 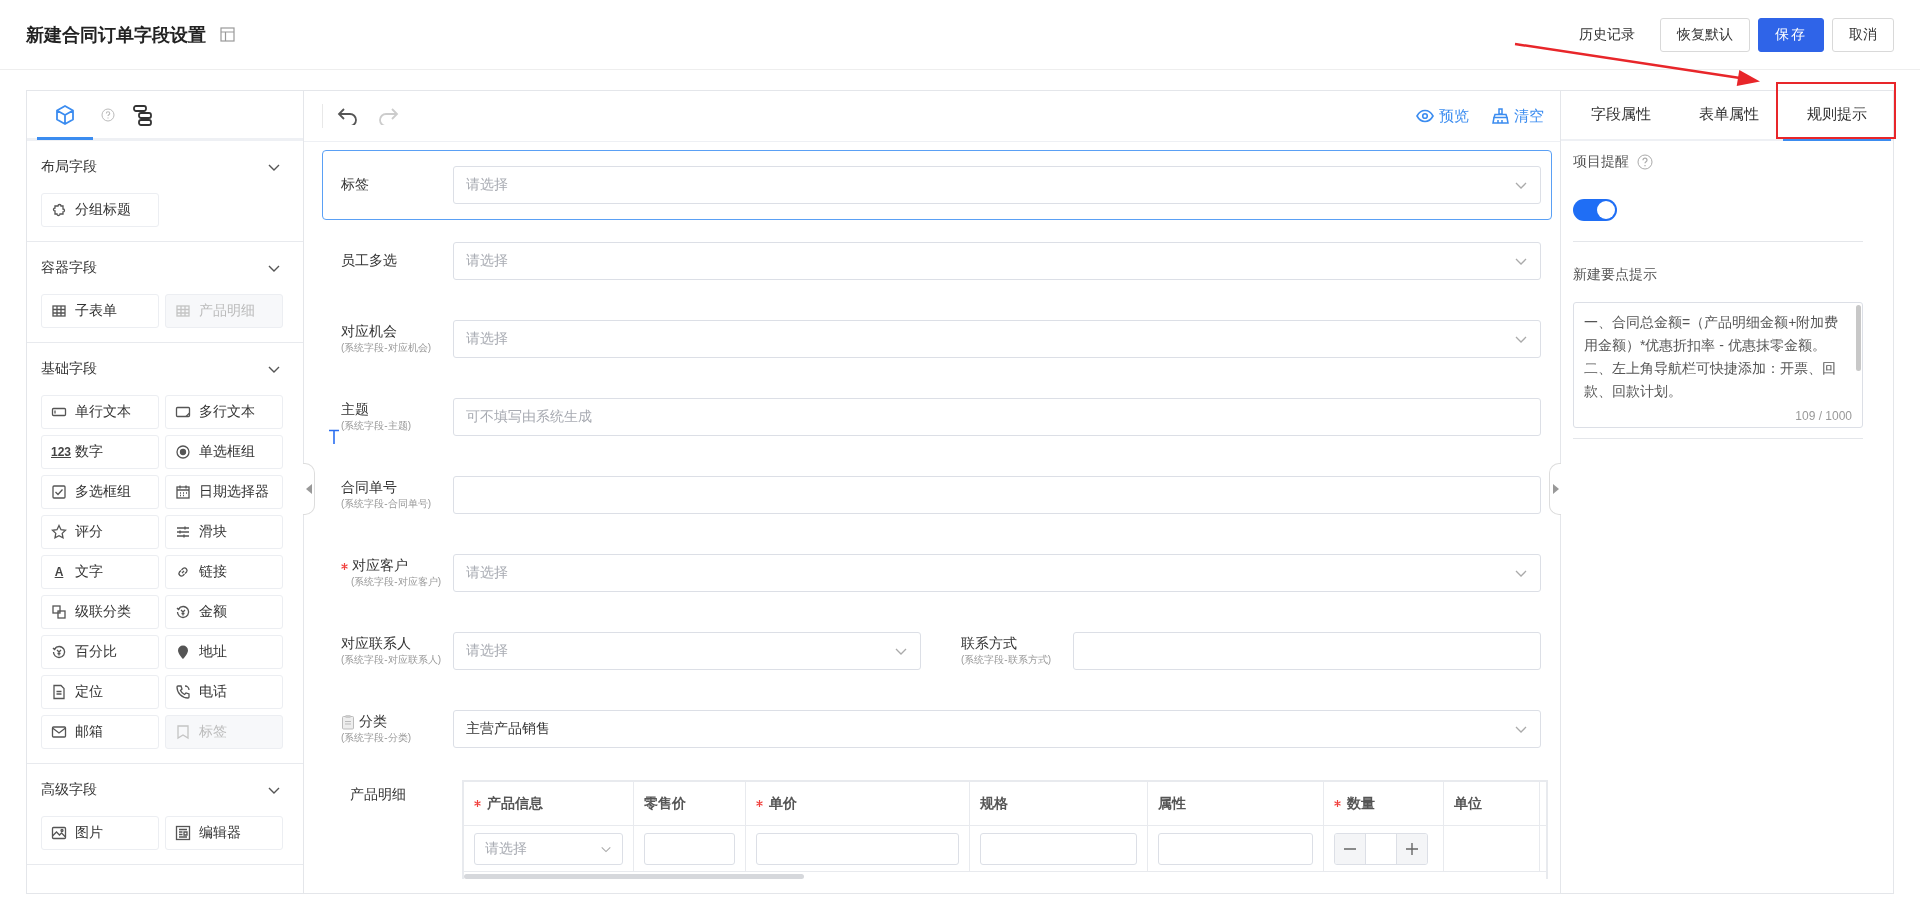 I want to click on column-header: 零售价, so click(x=665, y=803).